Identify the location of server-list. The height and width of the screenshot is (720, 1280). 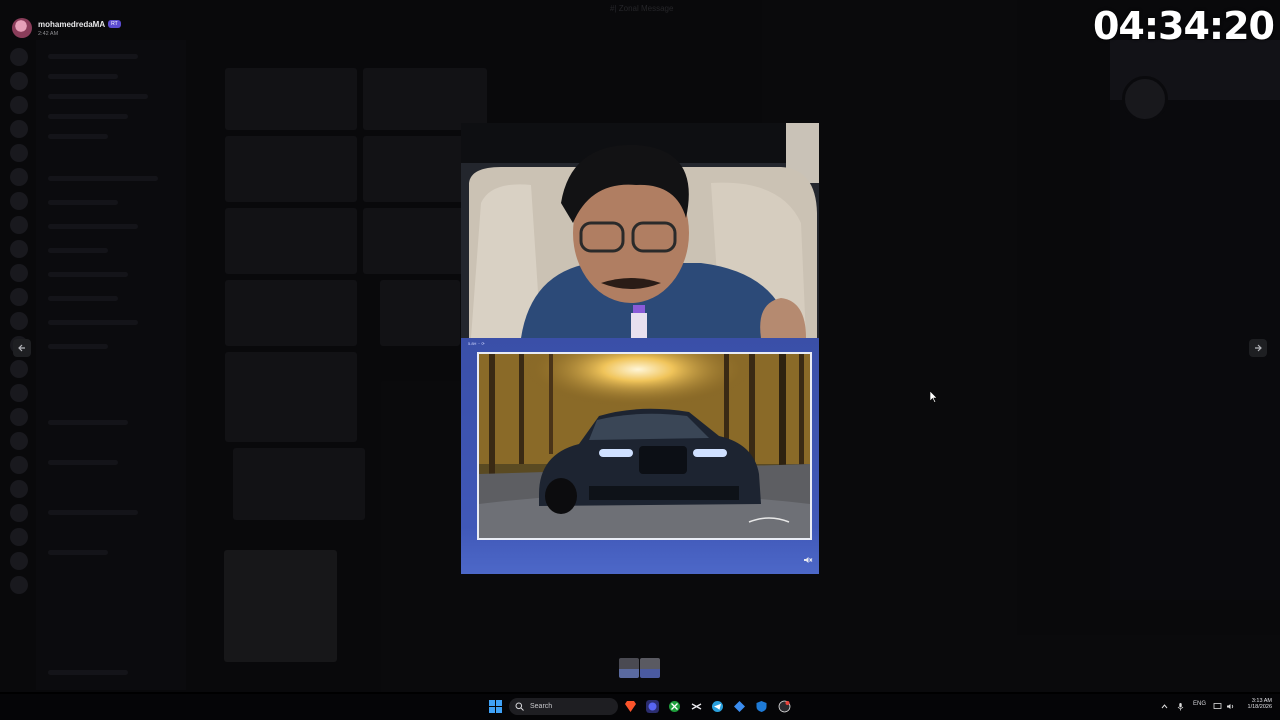
(18, 365).